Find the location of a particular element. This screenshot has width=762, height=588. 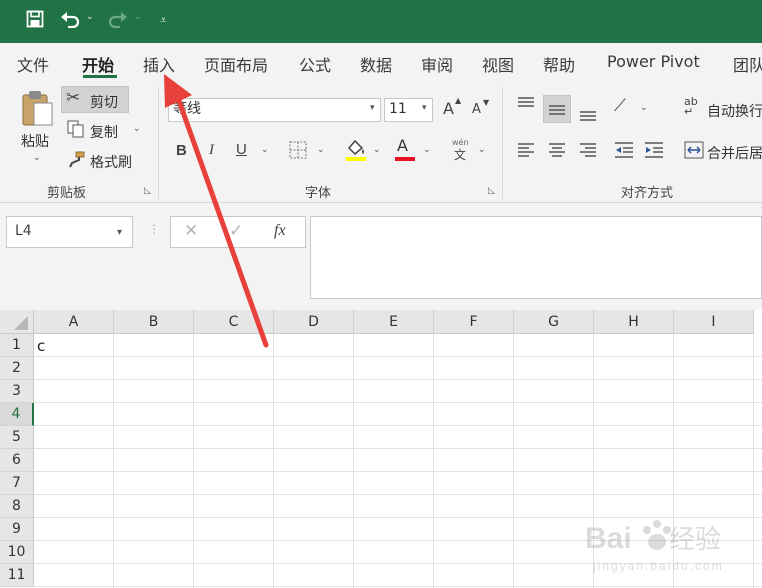

wrap-text-icon: ab ↵ is located at coordinates (691, 106).